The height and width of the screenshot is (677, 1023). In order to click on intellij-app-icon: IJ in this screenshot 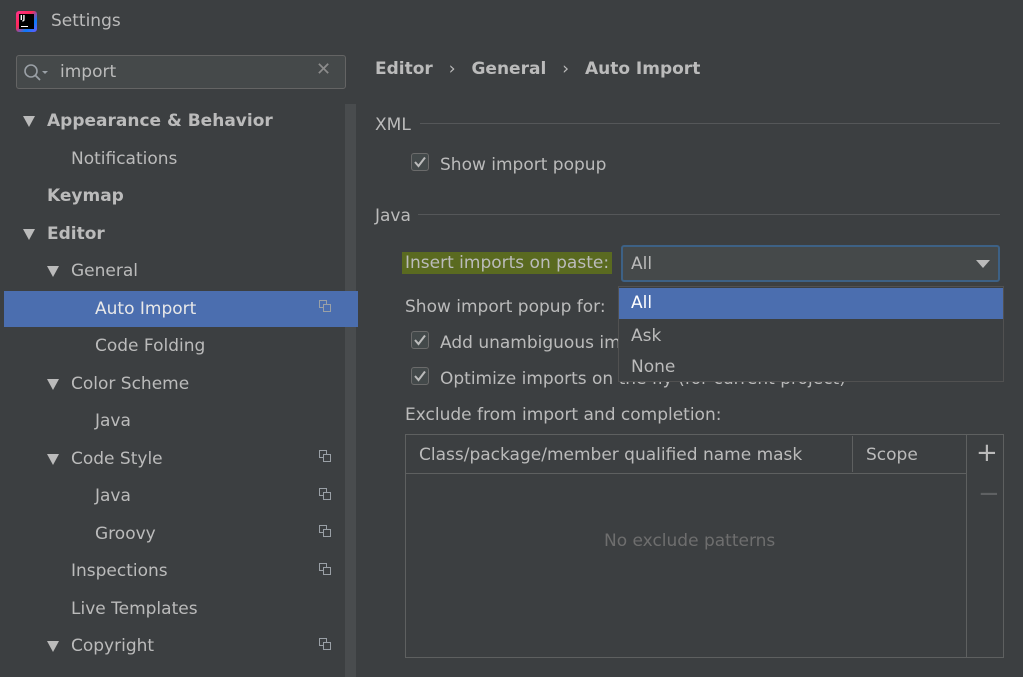, I will do `click(26, 21)`.